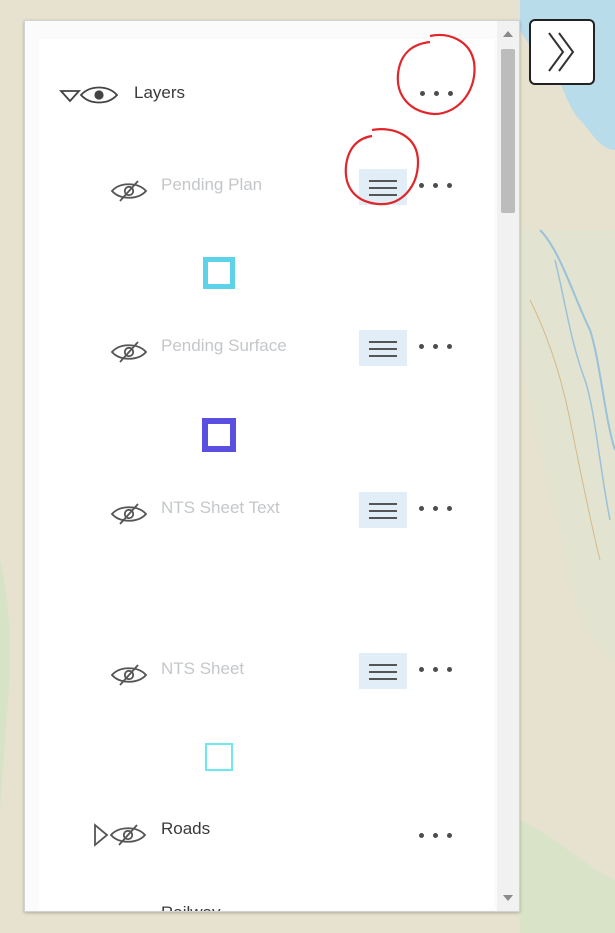 The image size is (615, 933). I want to click on double-chevron-right-icon, so click(561, 52).